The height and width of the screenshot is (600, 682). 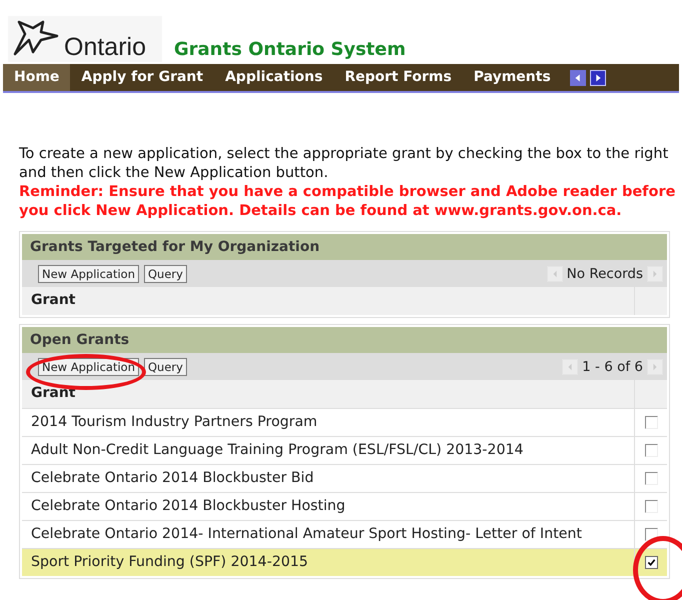 I want to click on table-cell-text: Adult Non-Credit Language Training Program (ESL/FSL/CL) 2013-2014, so click(x=277, y=450).